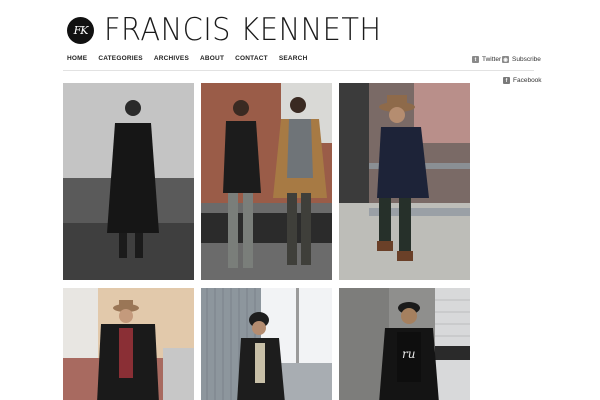  Describe the element at coordinates (506, 80) in the screenshot. I see `facebook-icon: f` at that location.